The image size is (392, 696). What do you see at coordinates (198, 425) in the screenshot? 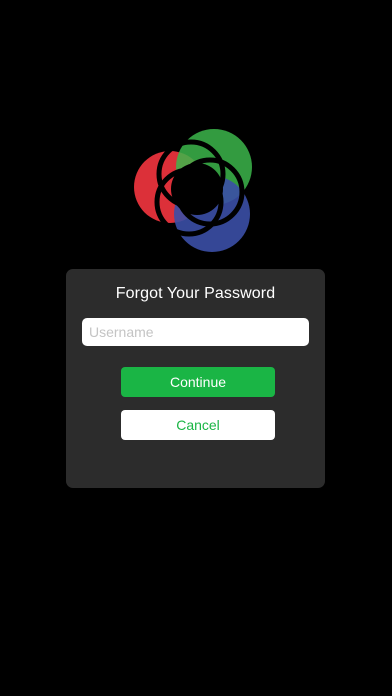
I see `cancel-button: Cancel` at bounding box center [198, 425].